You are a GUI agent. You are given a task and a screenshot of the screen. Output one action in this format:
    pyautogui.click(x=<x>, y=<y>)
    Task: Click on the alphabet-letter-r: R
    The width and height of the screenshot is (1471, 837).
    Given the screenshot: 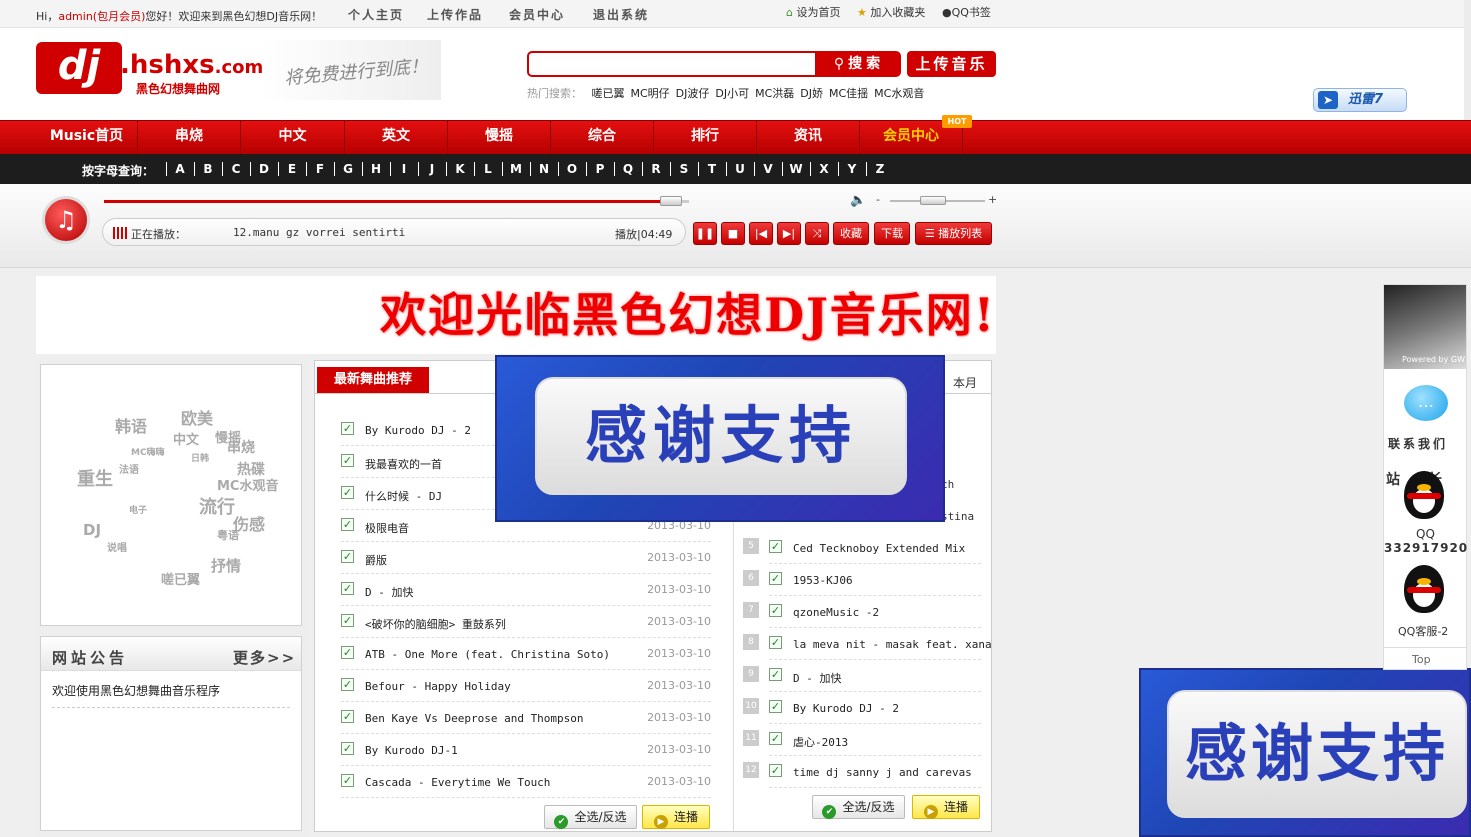 What is the action you would take?
    pyautogui.click(x=656, y=169)
    